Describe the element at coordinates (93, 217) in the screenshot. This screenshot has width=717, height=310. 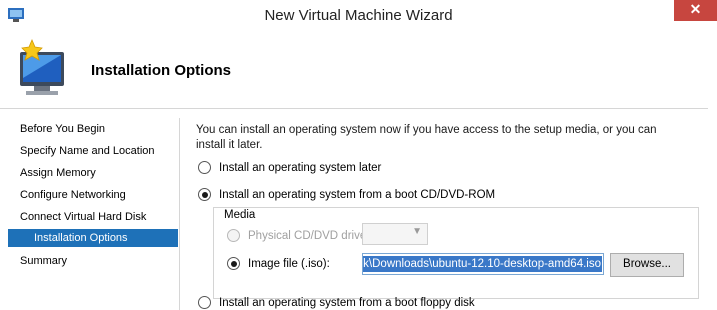
I see `sidebar-item-connect-virtual-hard-disk: Connect Virtual Hard Disk` at that location.